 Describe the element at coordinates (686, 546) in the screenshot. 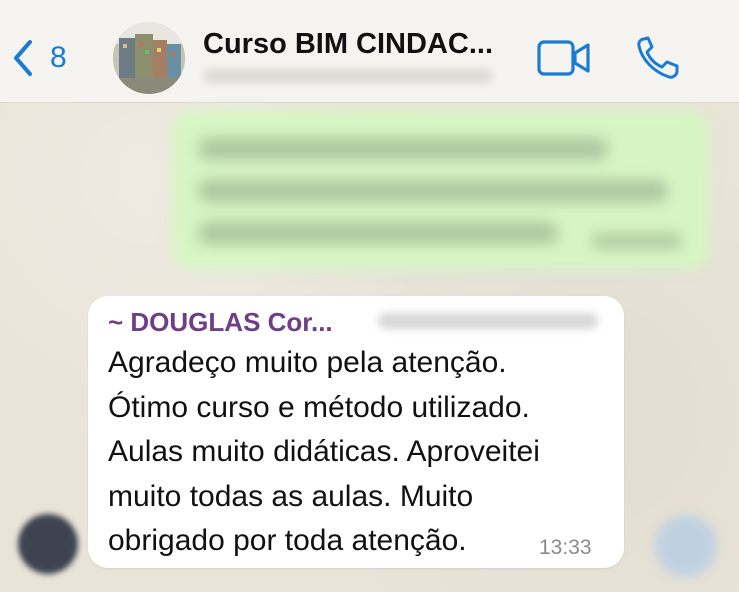

I see `reaction-button` at that location.